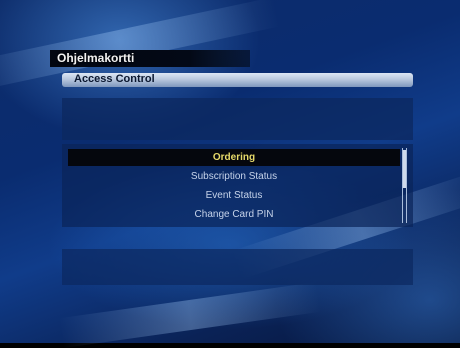  I want to click on scrollbar, so click(404, 185).